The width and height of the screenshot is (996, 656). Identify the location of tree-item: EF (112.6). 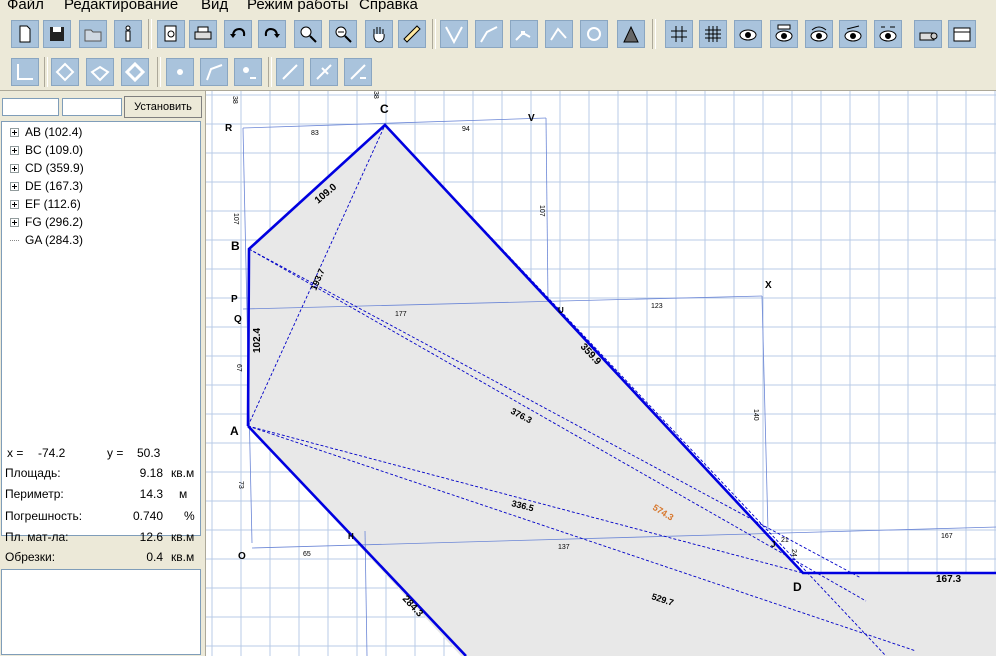
(45, 204).